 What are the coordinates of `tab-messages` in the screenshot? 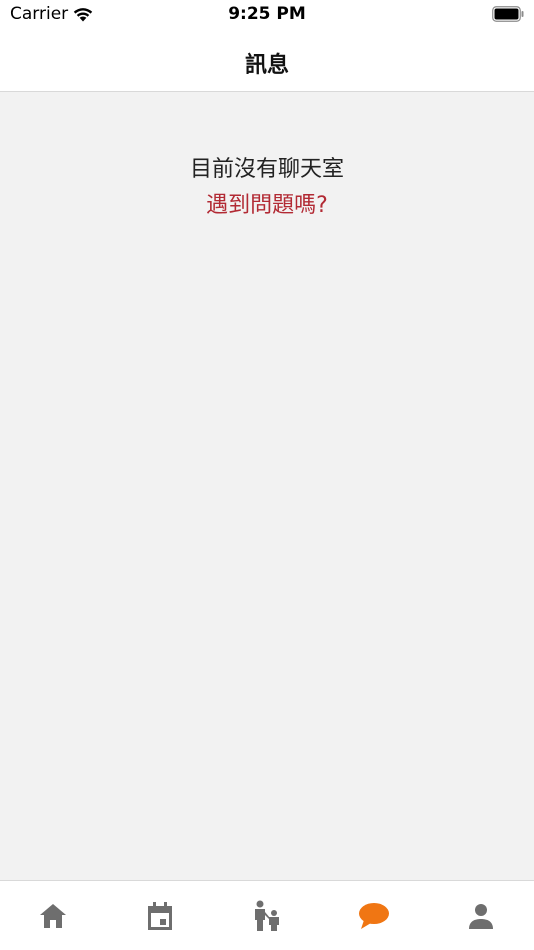 It's located at (374, 916).